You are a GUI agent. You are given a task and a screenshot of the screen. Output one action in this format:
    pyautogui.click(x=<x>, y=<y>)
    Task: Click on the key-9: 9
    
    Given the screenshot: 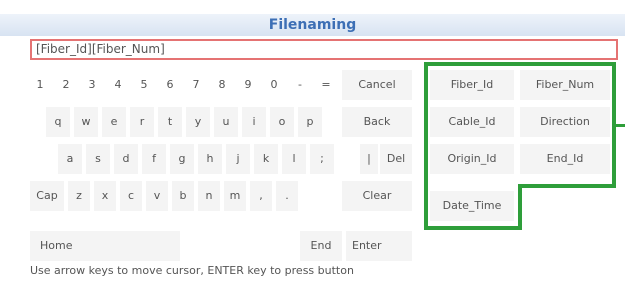 What is the action you would take?
    pyautogui.click(x=248, y=85)
    